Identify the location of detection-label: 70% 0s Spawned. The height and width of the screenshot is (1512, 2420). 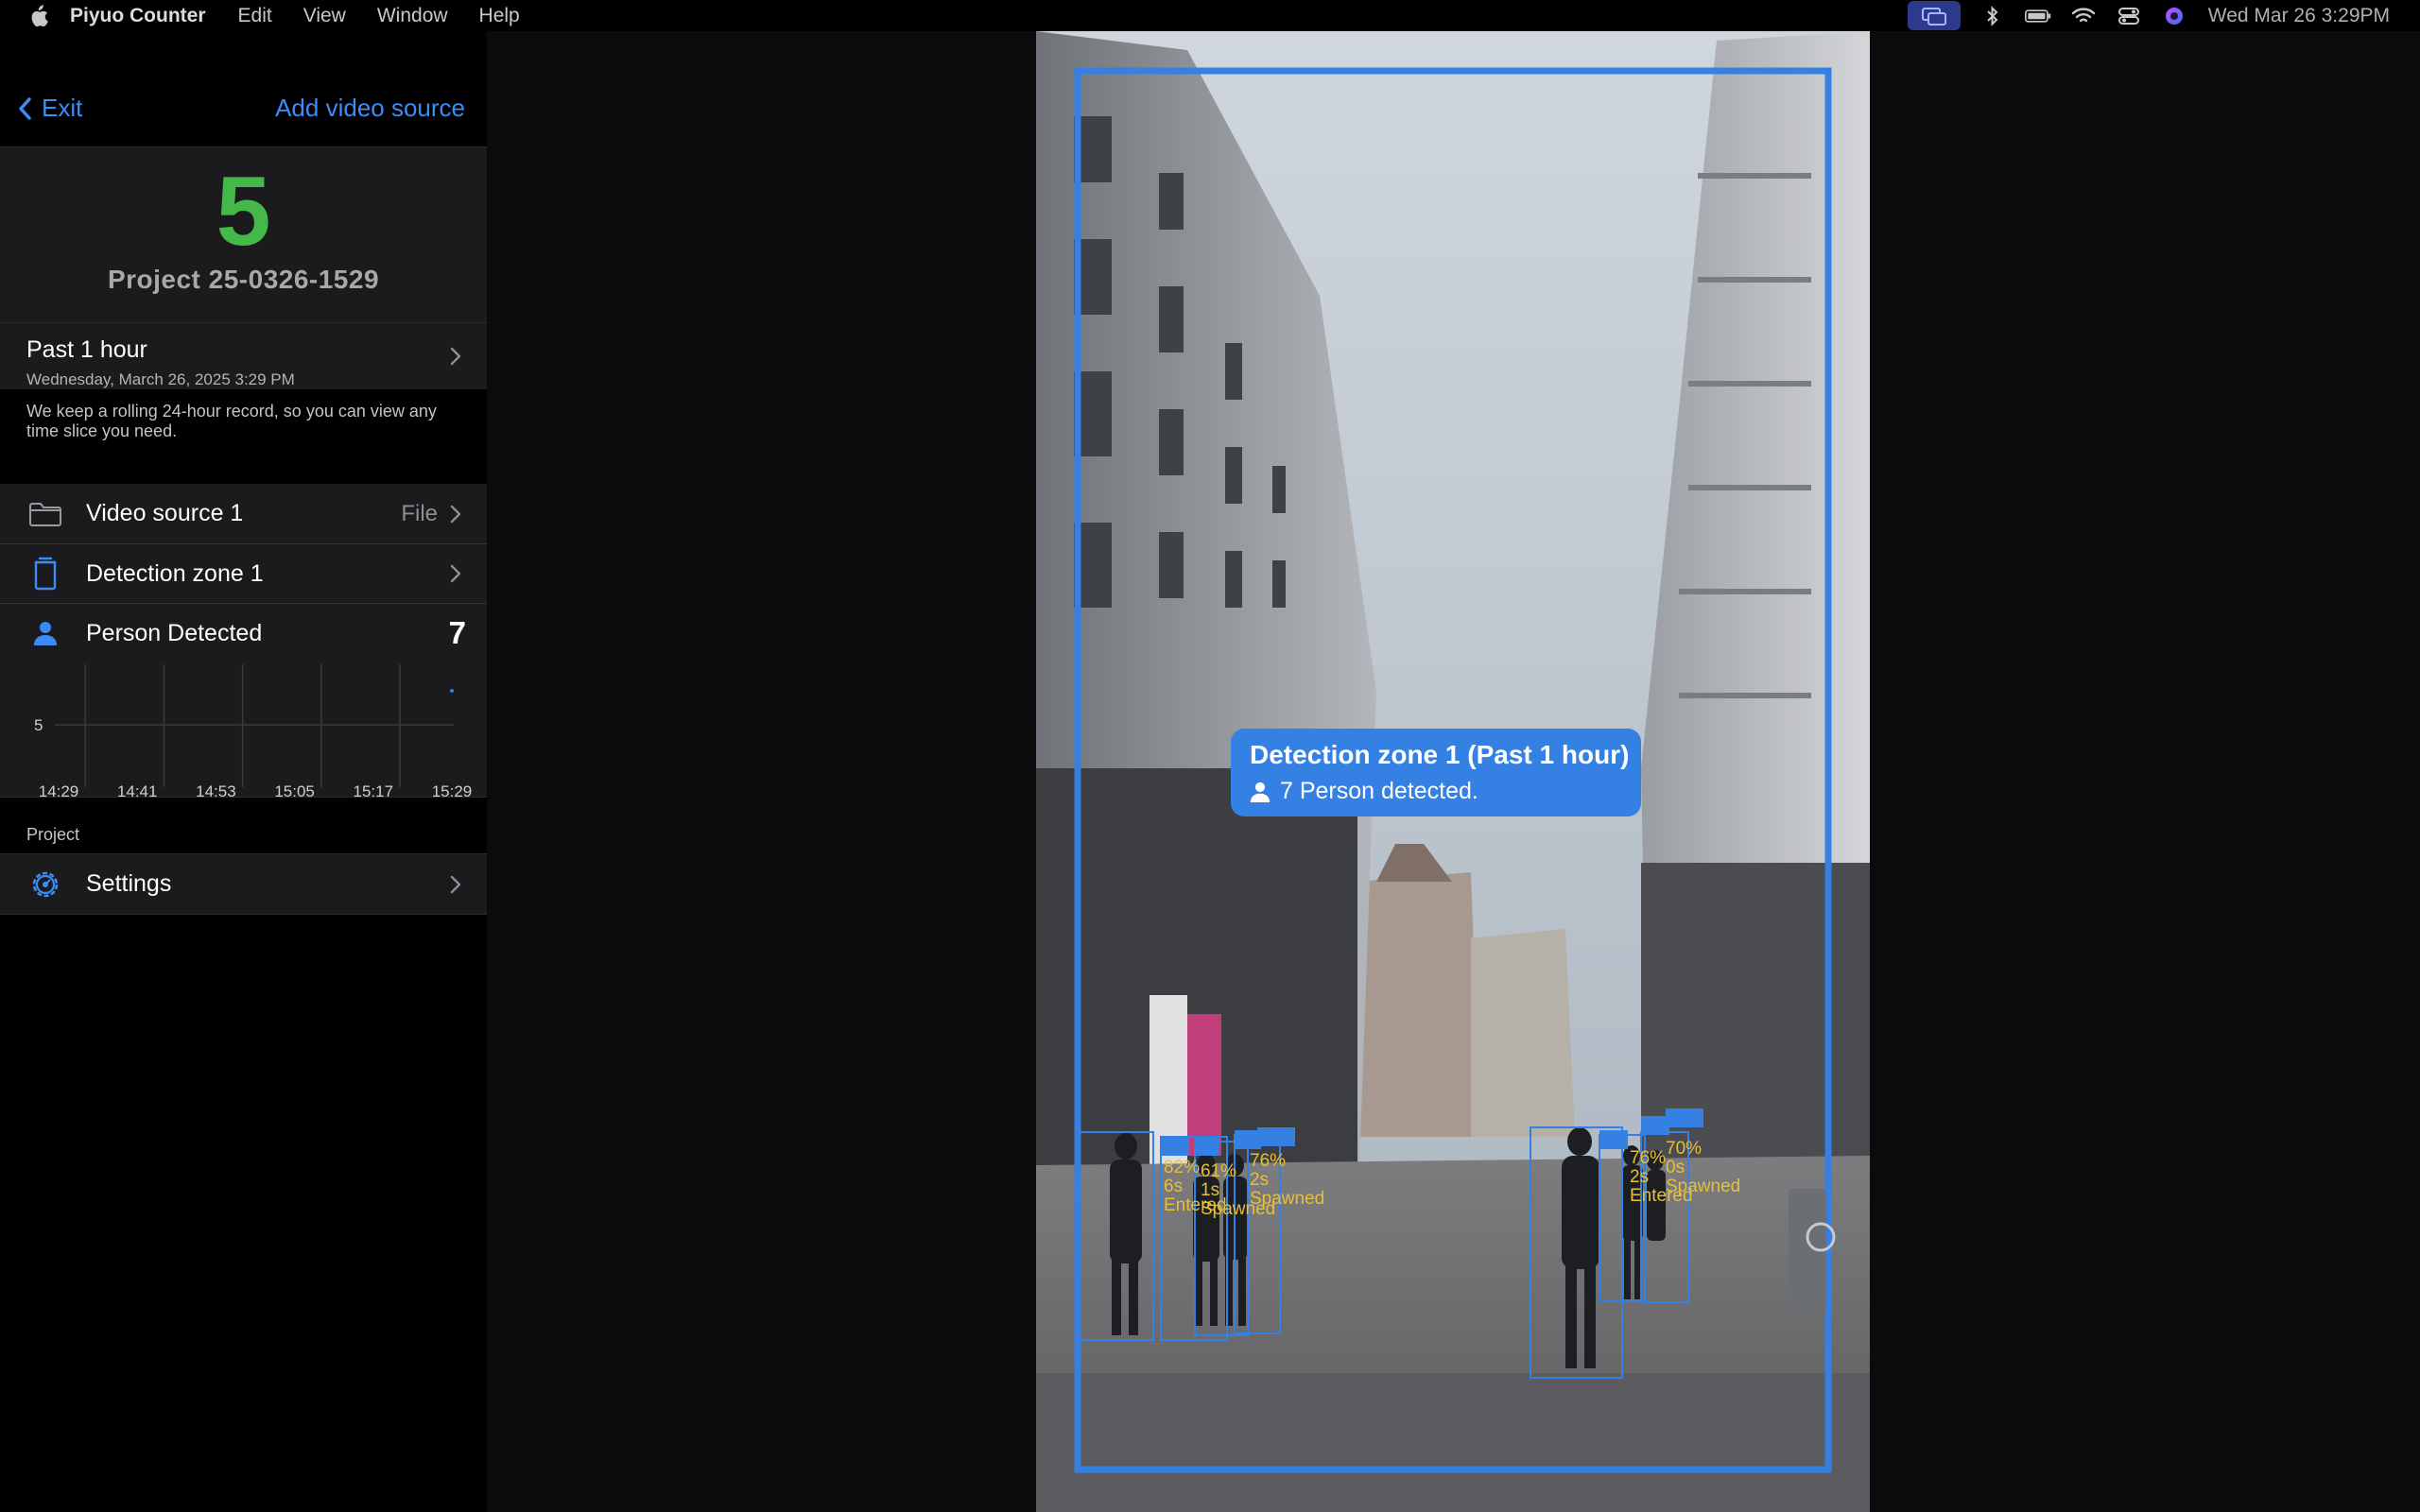
(1703, 1167).